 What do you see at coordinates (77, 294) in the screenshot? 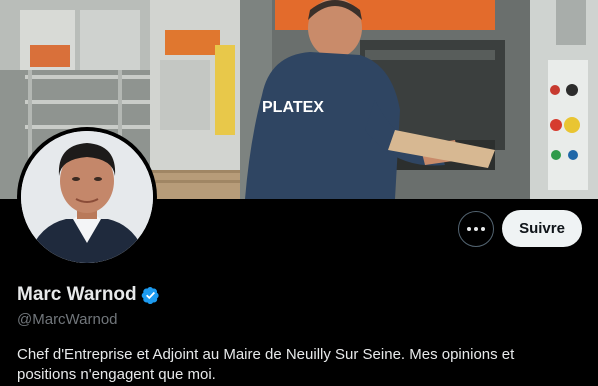
I see `display-name: Marc Warnod` at bounding box center [77, 294].